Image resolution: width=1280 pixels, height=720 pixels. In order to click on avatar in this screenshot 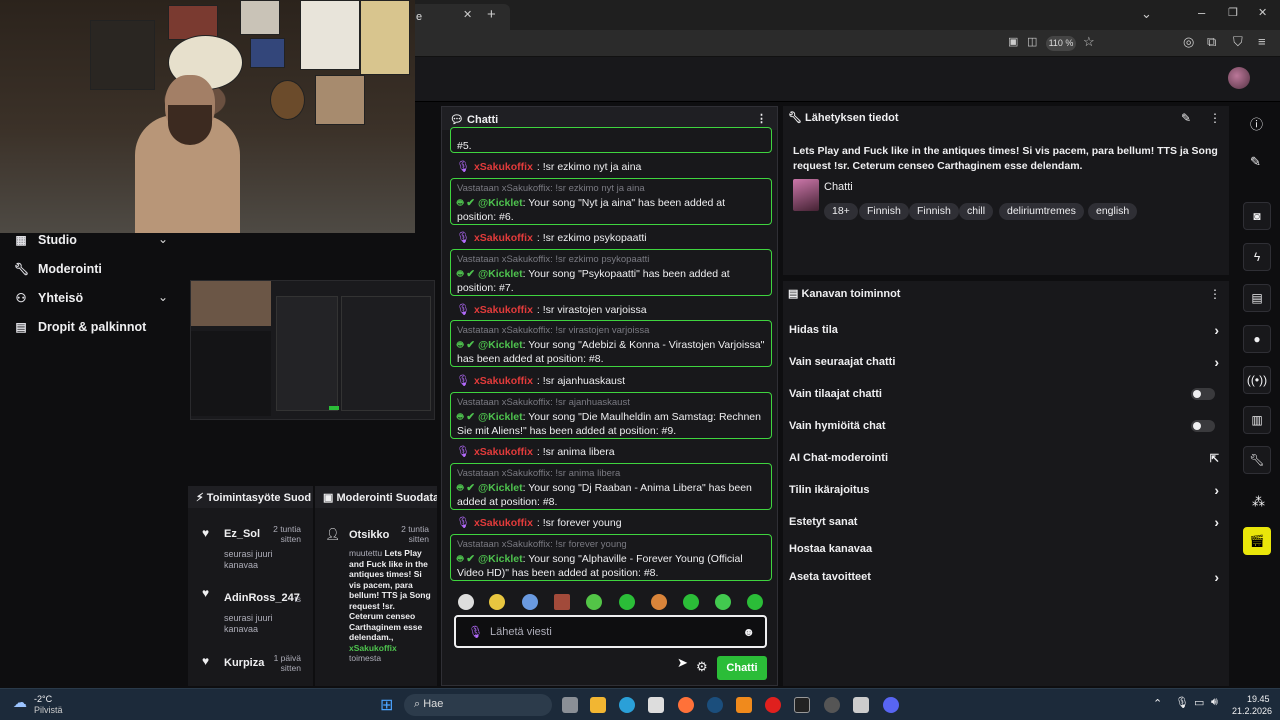, I will do `click(1239, 78)`.